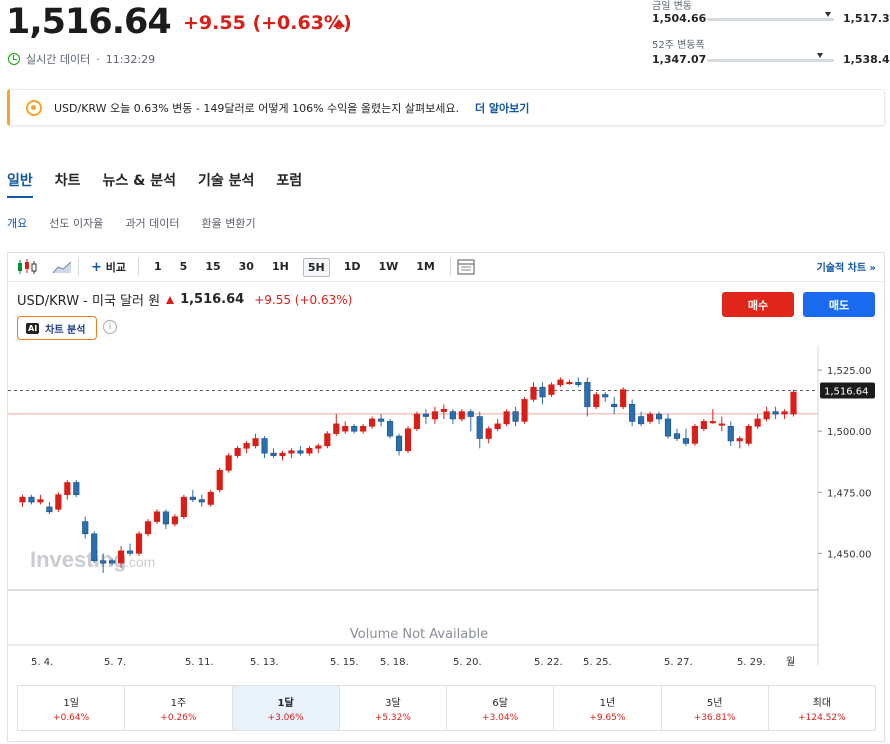 This screenshot has height=744, width=890. Describe the element at coordinates (501, 708) in the screenshot. I see `performance-period: 6달 +3.04%` at that location.